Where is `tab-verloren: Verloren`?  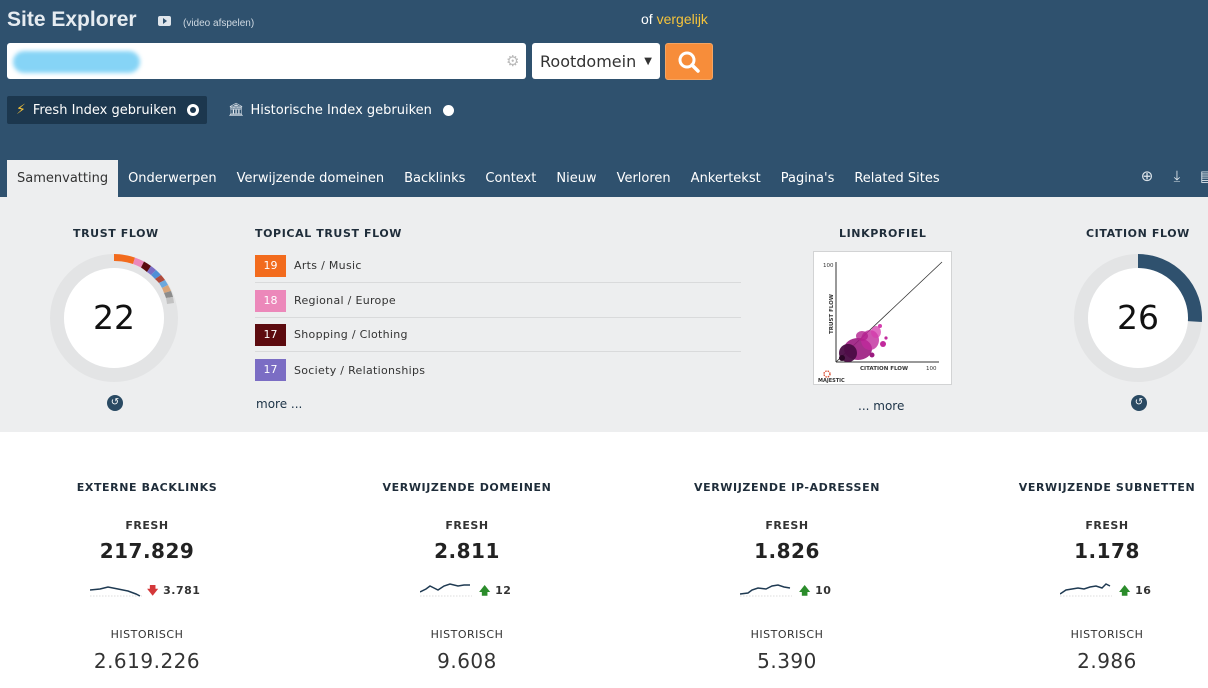
tab-verloren: Verloren is located at coordinates (644, 178).